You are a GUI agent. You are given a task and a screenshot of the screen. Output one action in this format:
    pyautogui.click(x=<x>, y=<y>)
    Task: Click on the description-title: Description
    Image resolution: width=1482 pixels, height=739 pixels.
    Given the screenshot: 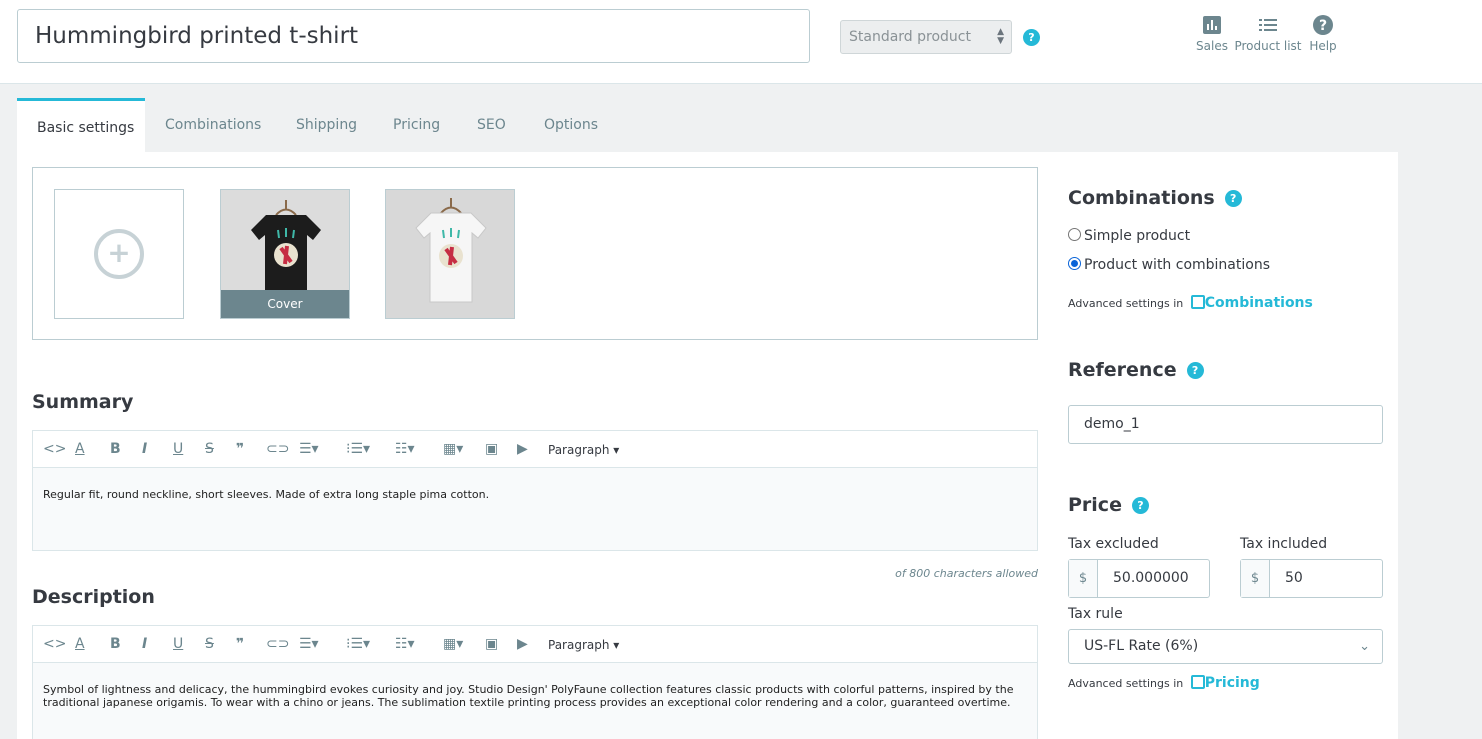 What is the action you would take?
    pyautogui.click(x=93, y=597)
    